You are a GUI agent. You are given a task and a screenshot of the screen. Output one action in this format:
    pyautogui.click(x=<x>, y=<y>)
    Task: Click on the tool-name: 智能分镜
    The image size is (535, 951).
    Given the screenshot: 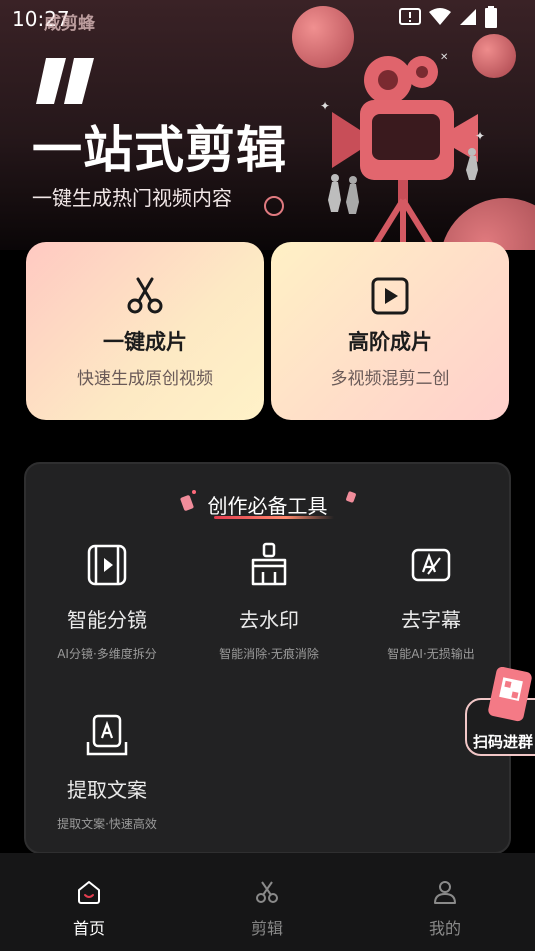 What is the action you would take?
    pyautogui.click(x=107, y=620)
    